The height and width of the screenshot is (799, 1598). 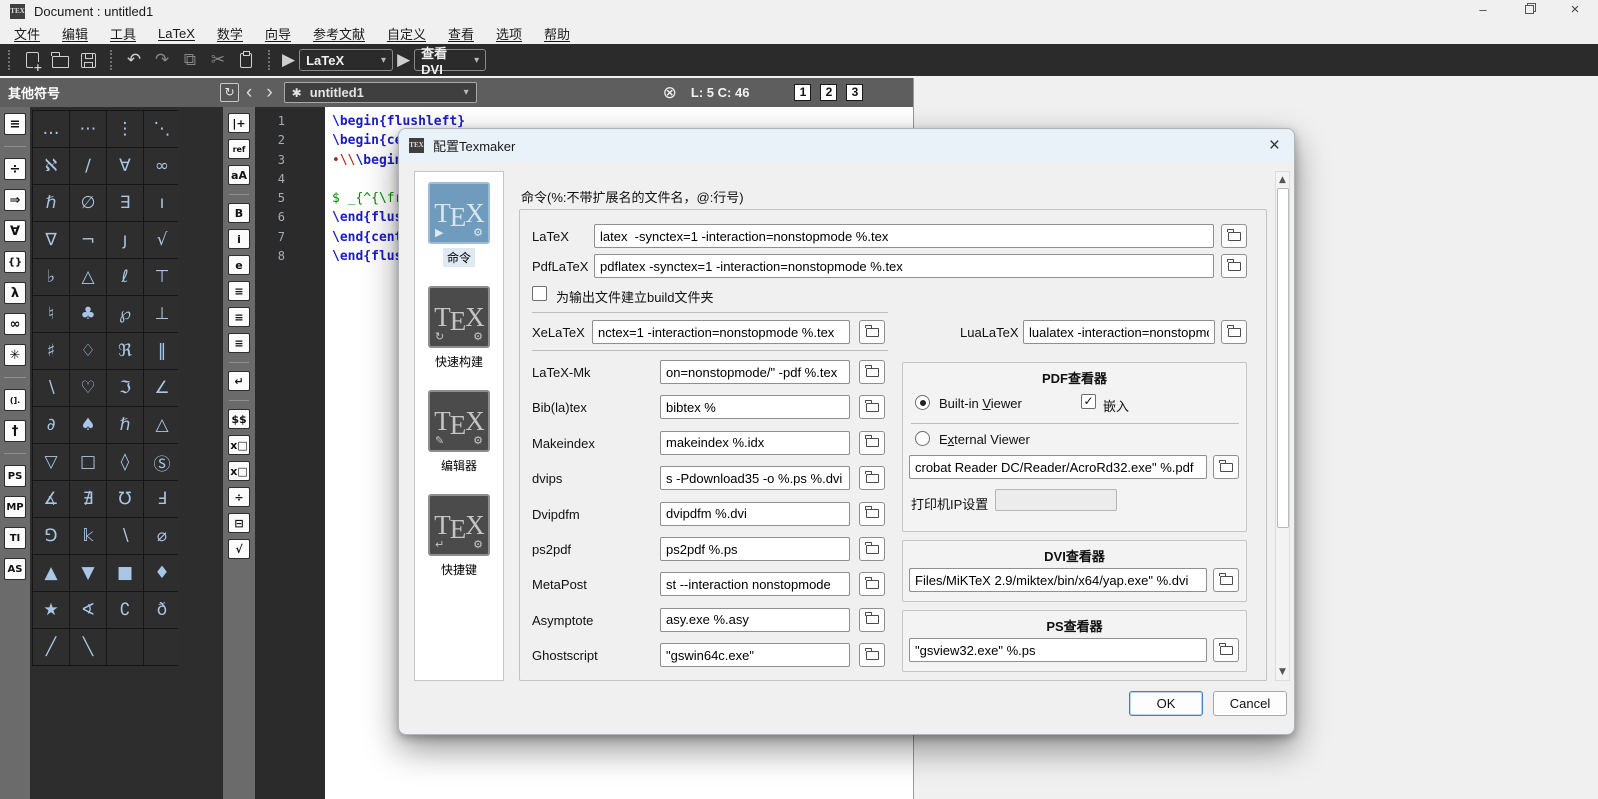 What do you see at coordinates (557, 33) in the screenshot?
I see `menu-item-帮助: 帮助` at bounding box center [557, 33].